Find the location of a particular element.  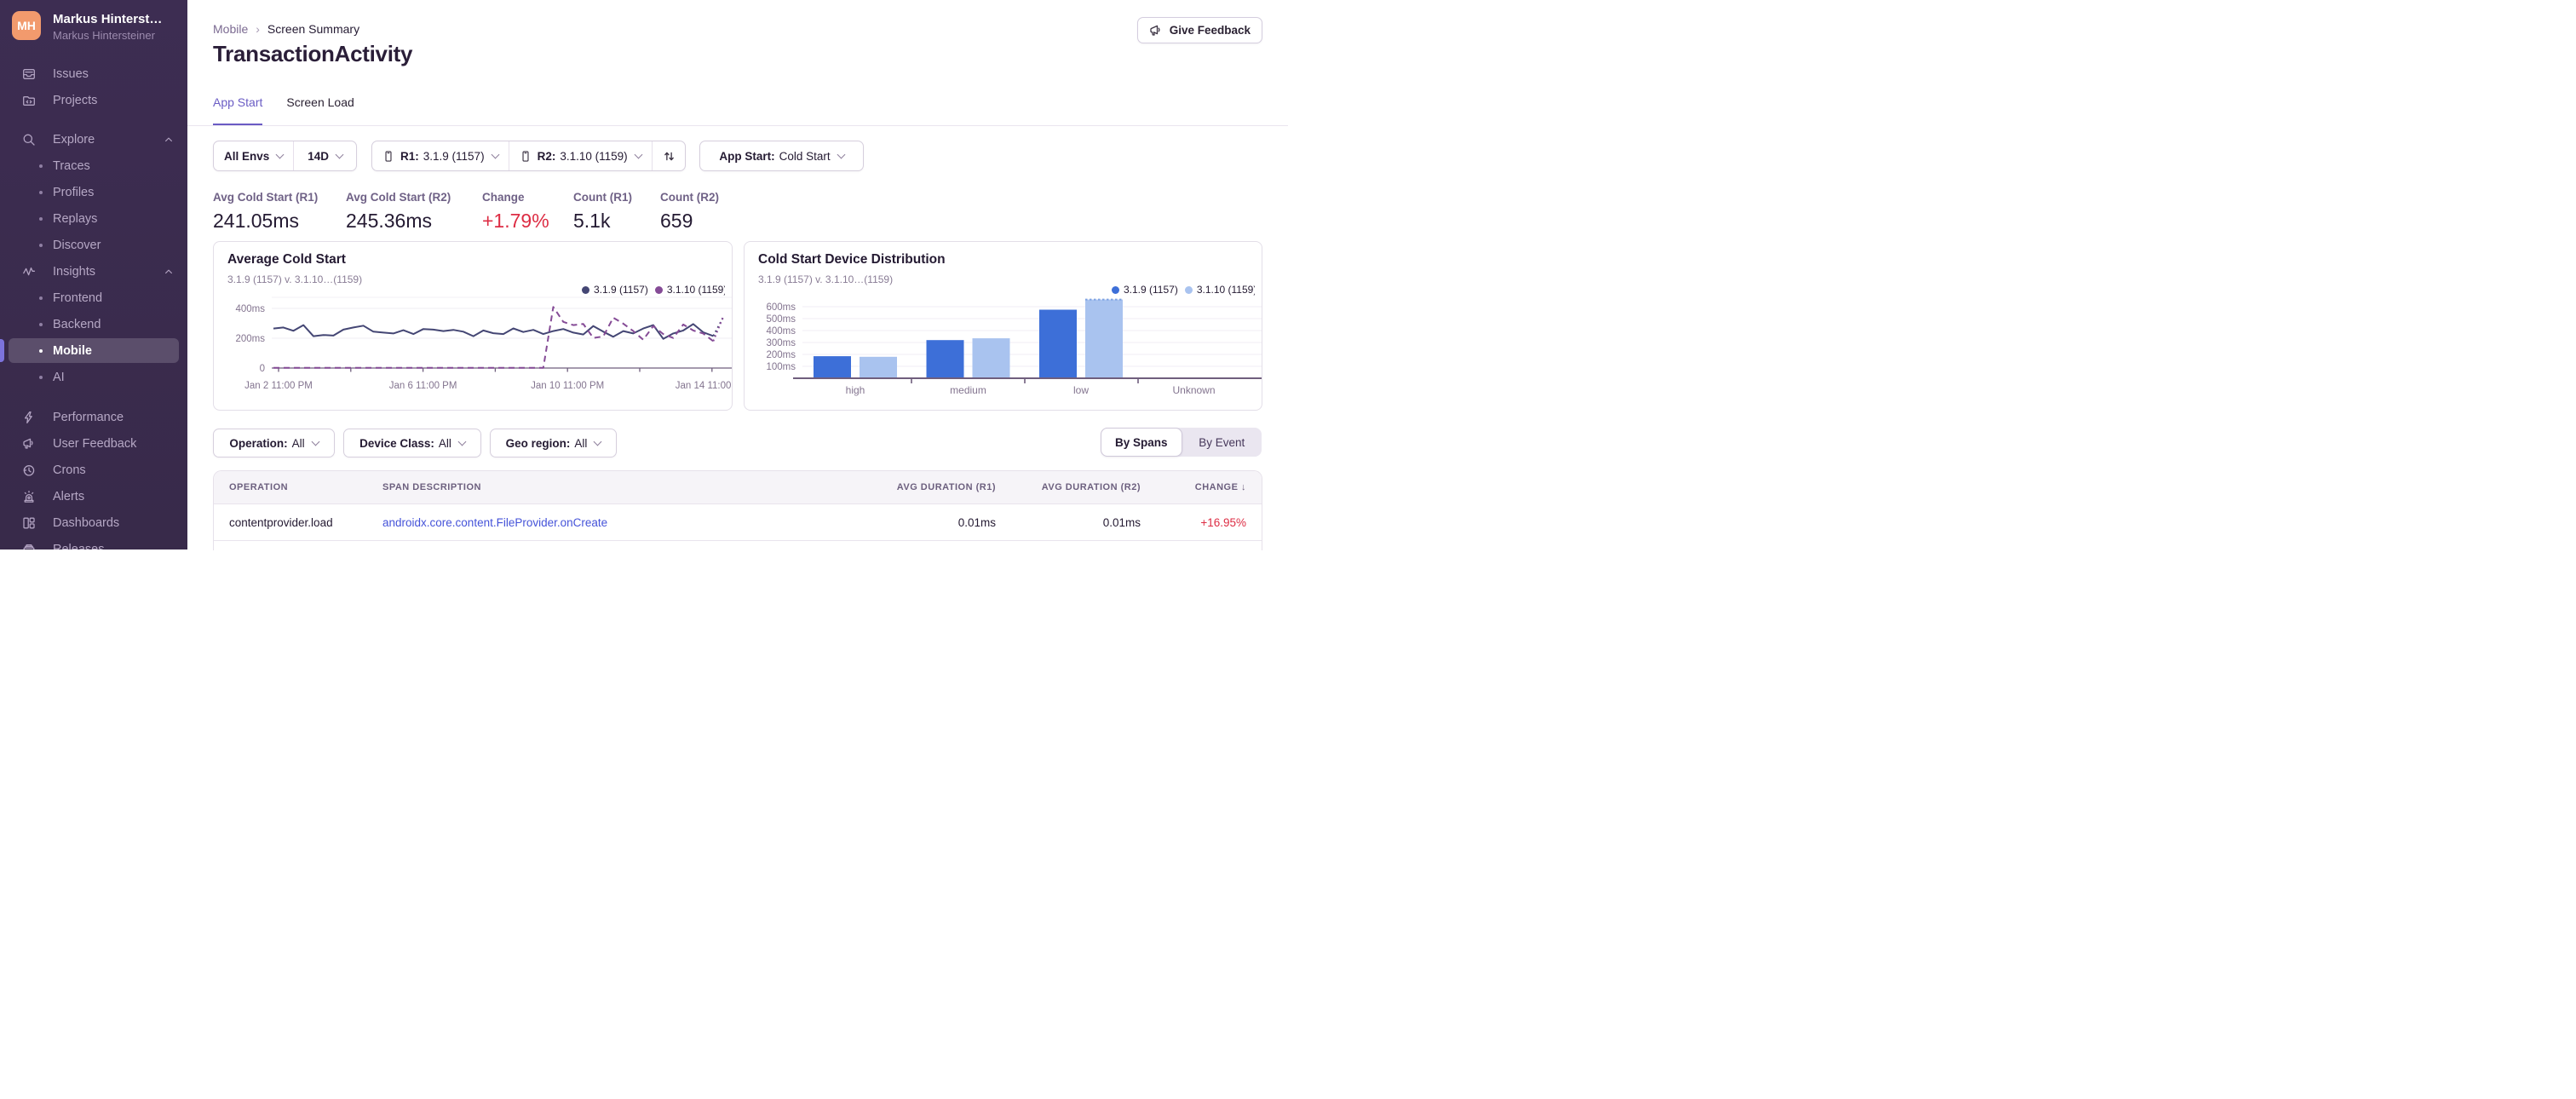

sidebar-item-explore: Explore is located at coordinates (94, 139).